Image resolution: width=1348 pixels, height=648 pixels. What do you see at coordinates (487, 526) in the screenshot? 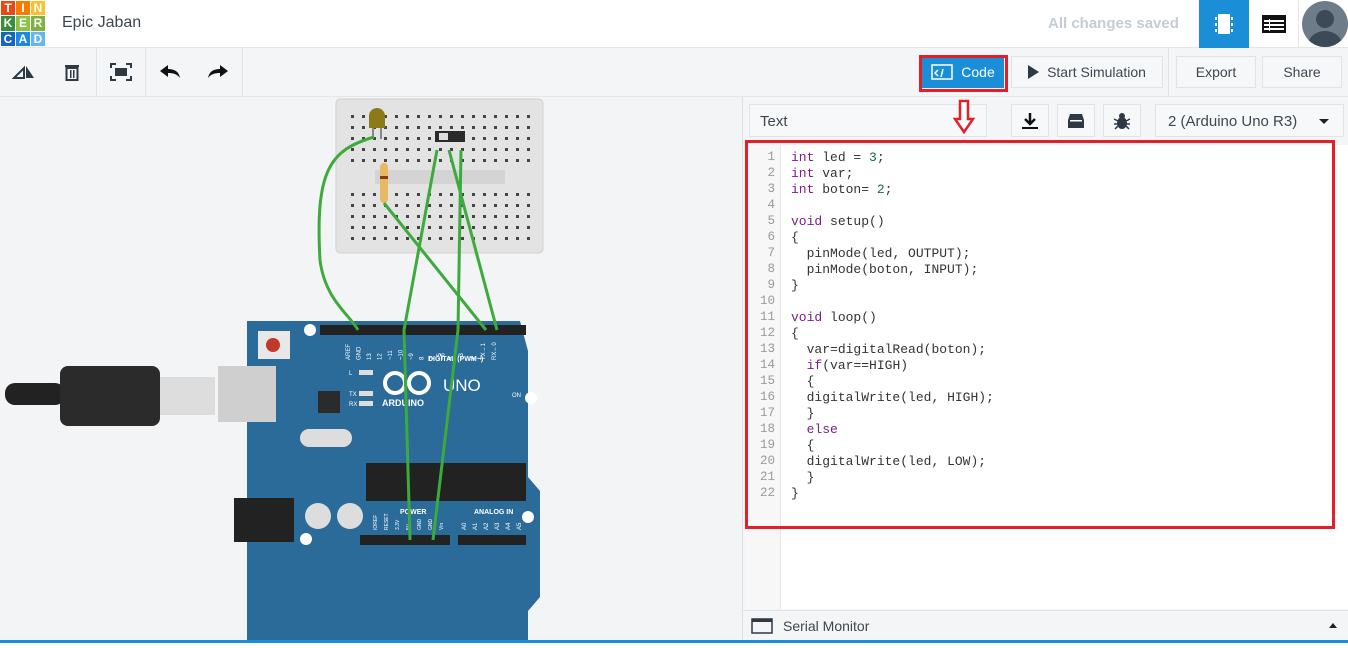
I see `analog-pin-label: A2` at bounding box center [487, 526].